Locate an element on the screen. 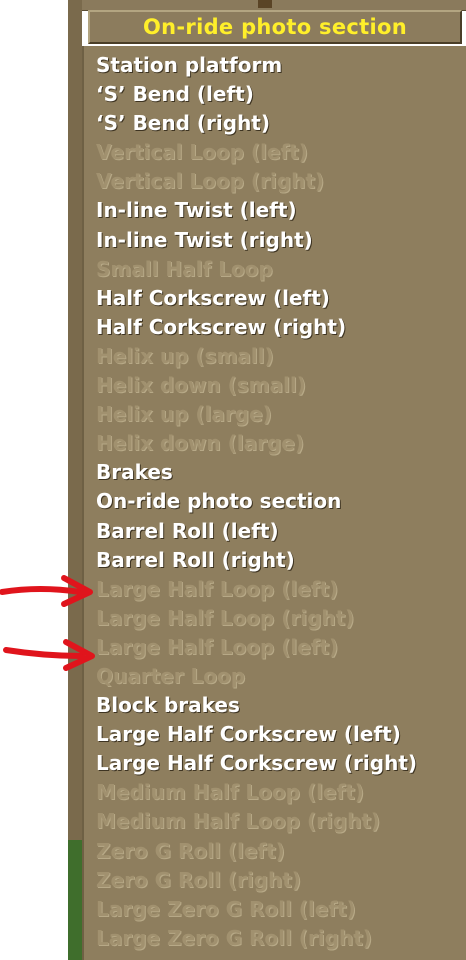 The height and width of the screenshot is (960, 466). track-piece-option: Half Corkscrew (right) is located at coordinates (281, 327).